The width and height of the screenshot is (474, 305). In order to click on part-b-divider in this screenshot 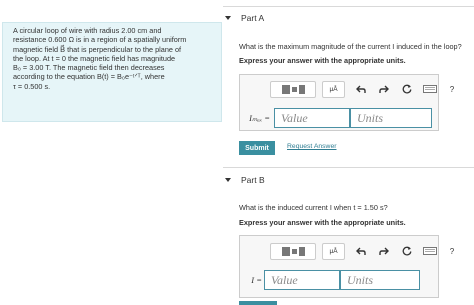, I will do `click(348, 167)`.